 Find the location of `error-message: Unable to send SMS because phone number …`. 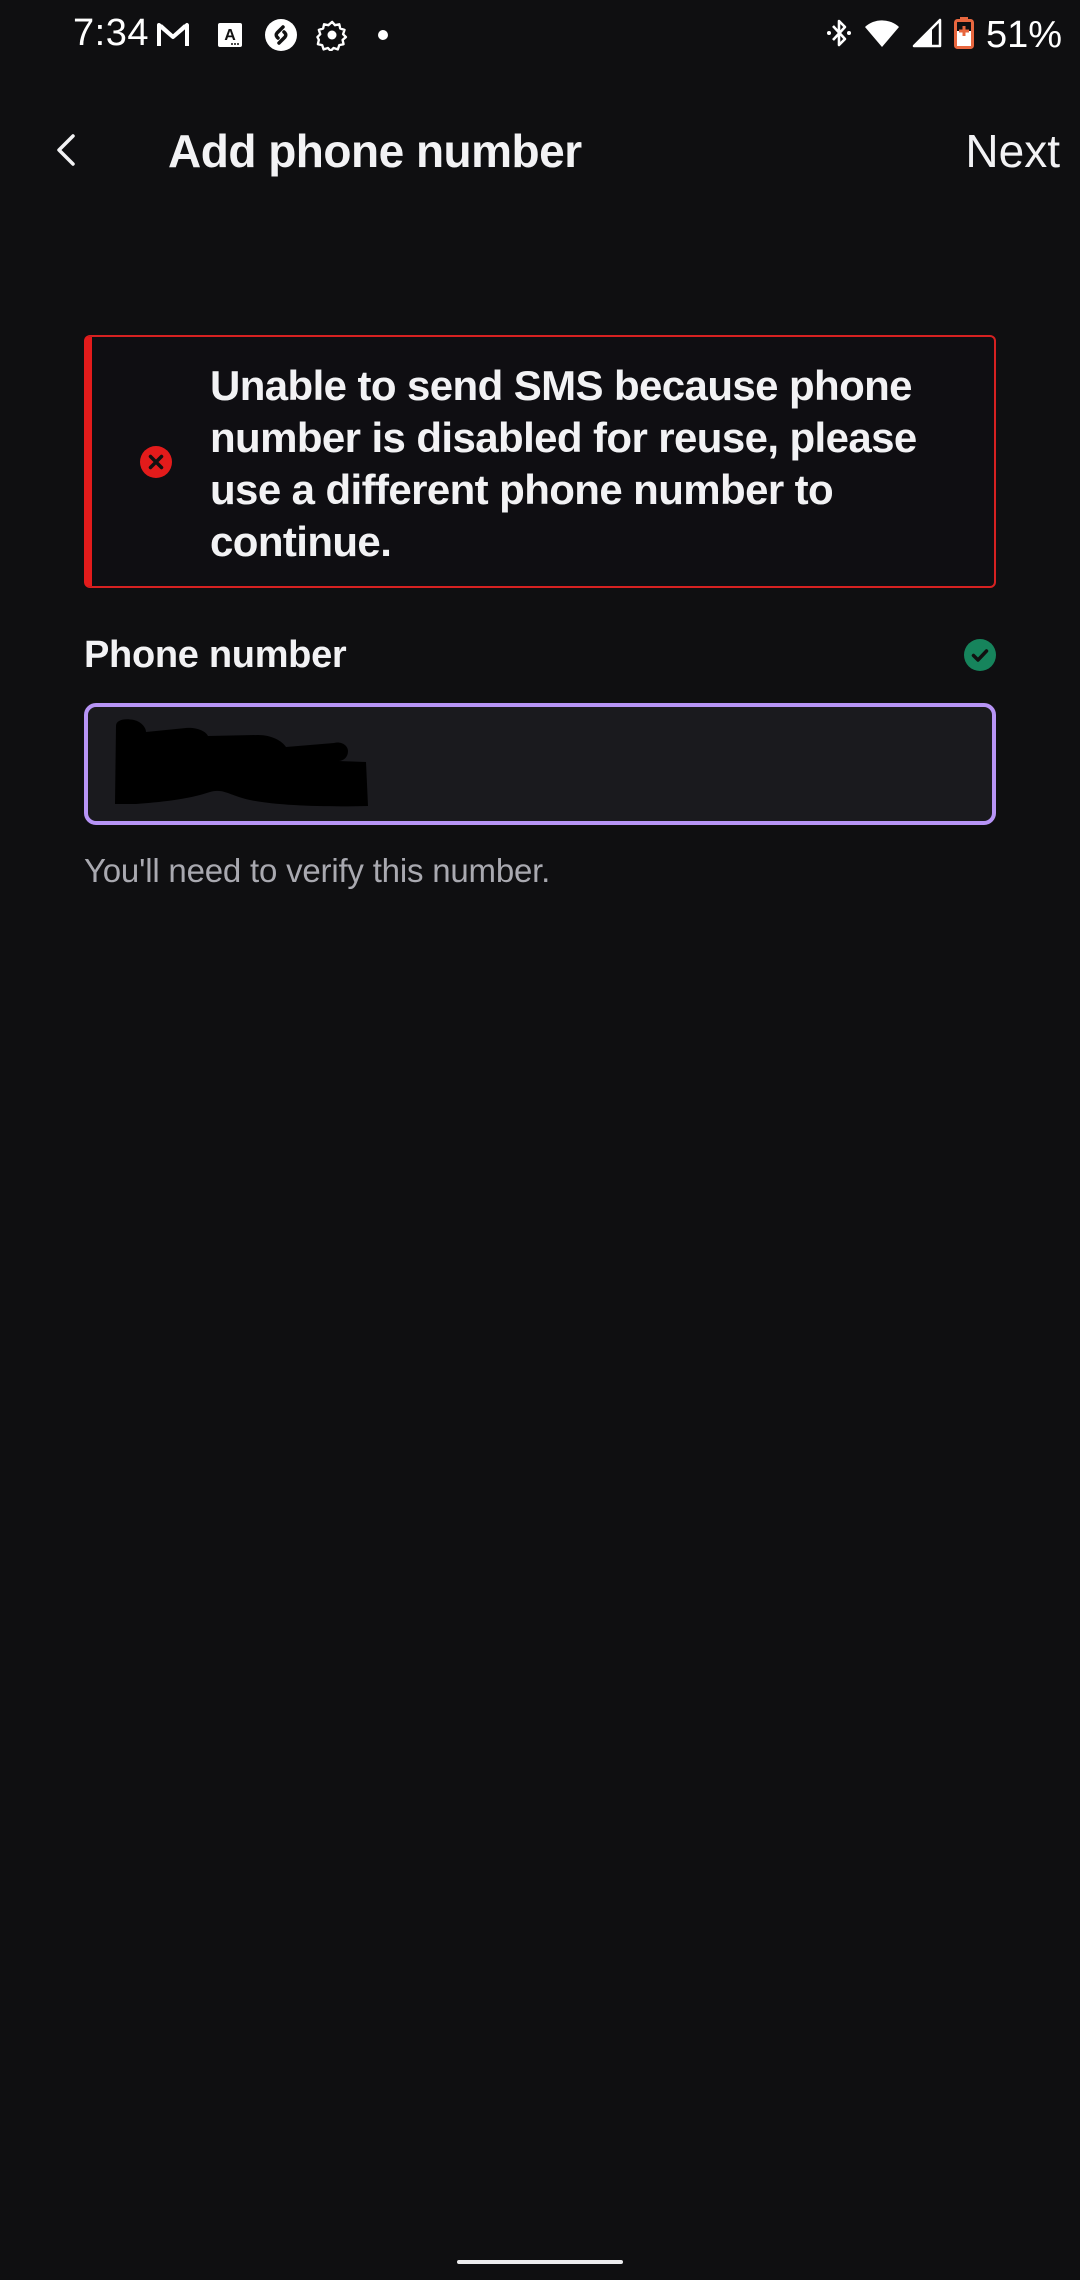

error-message: Unable to send SMS because phone number … is located at coordinates (563, 463).